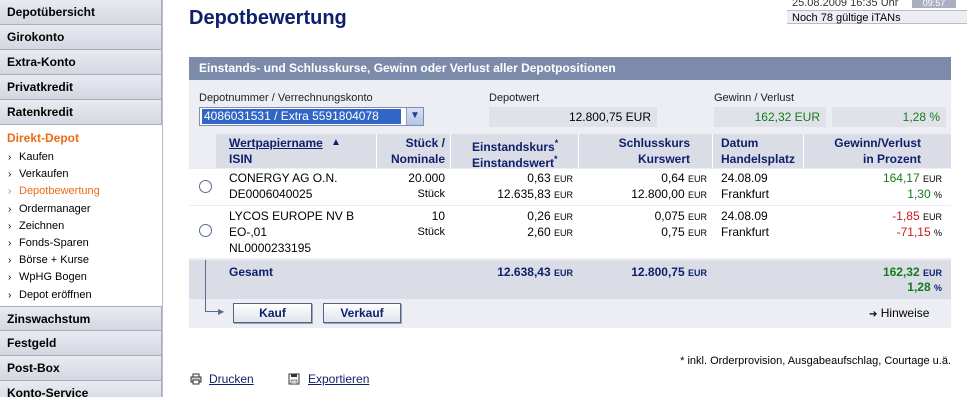 The height and width of the screenshot is (397, 967). I want to click on einstandswert-value: 2,60 EUR, so click(550, 232).